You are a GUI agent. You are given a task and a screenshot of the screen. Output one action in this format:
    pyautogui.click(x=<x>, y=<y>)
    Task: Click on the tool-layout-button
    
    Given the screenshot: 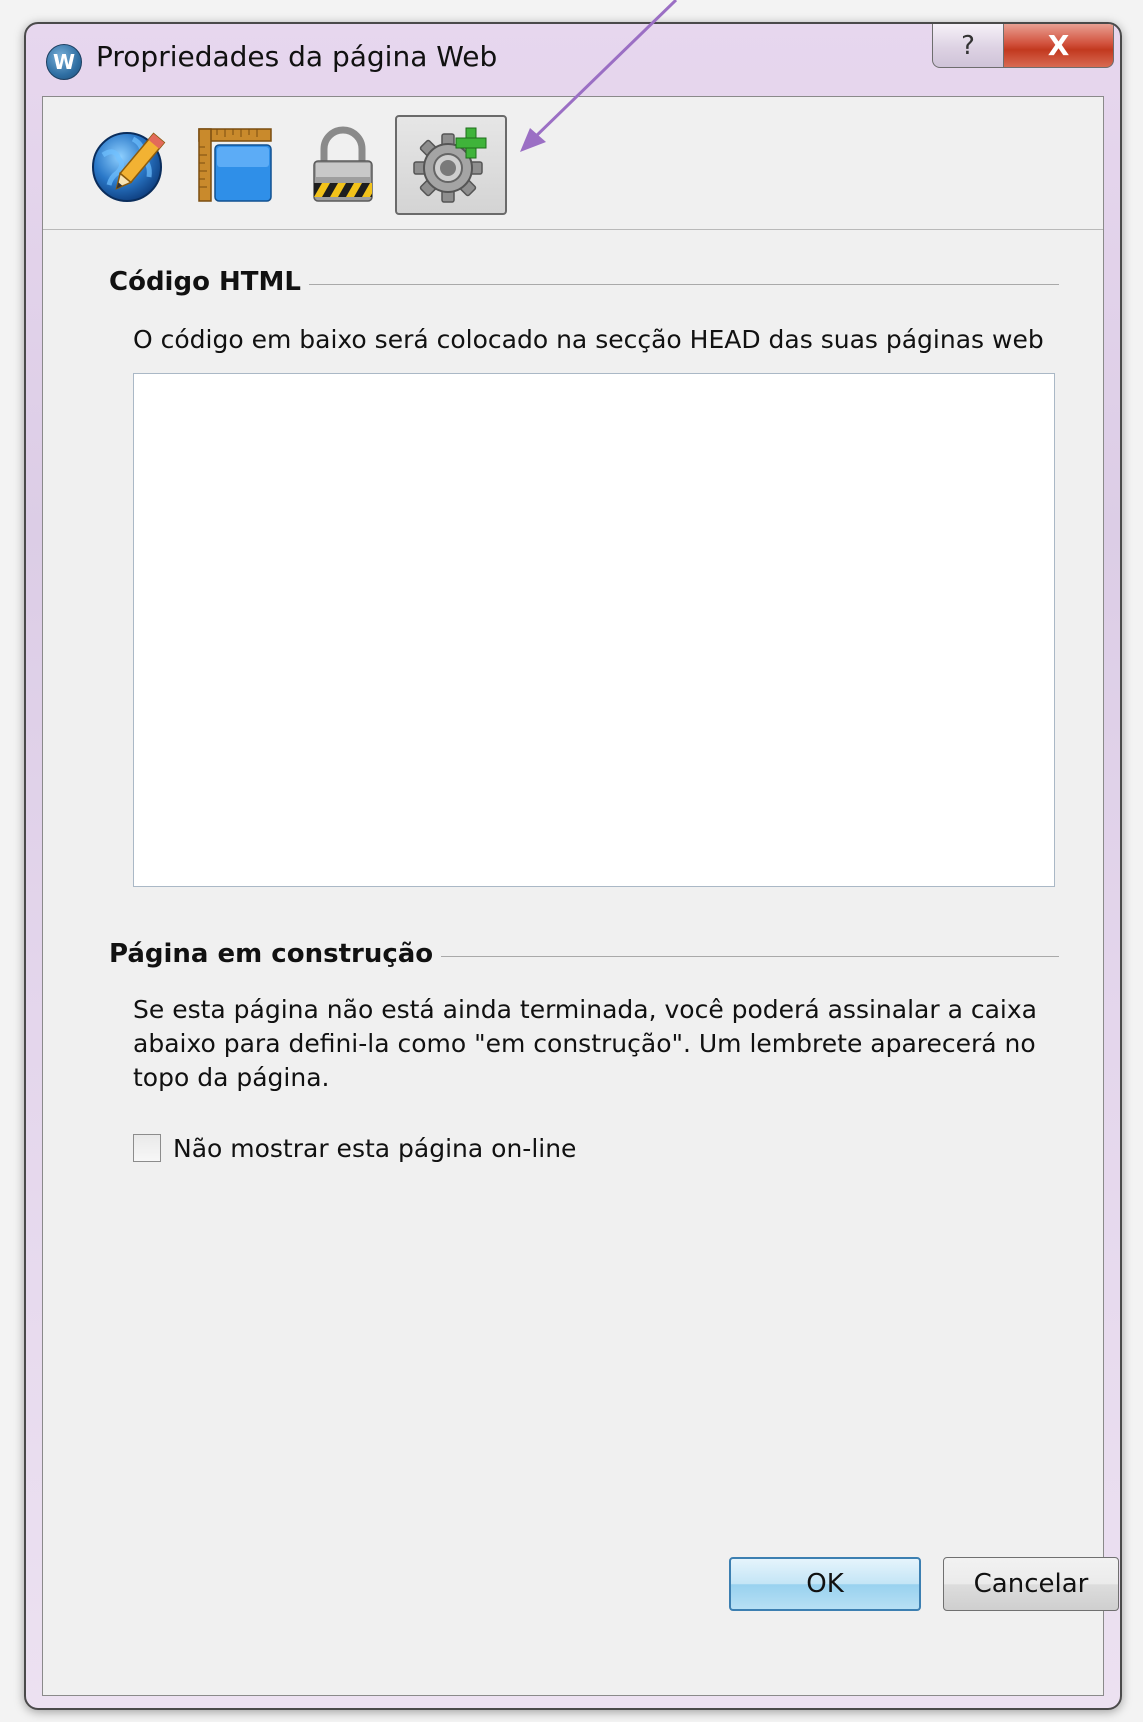 What is the action you would take?
    pyautogui.click(x=235, y=165)
    